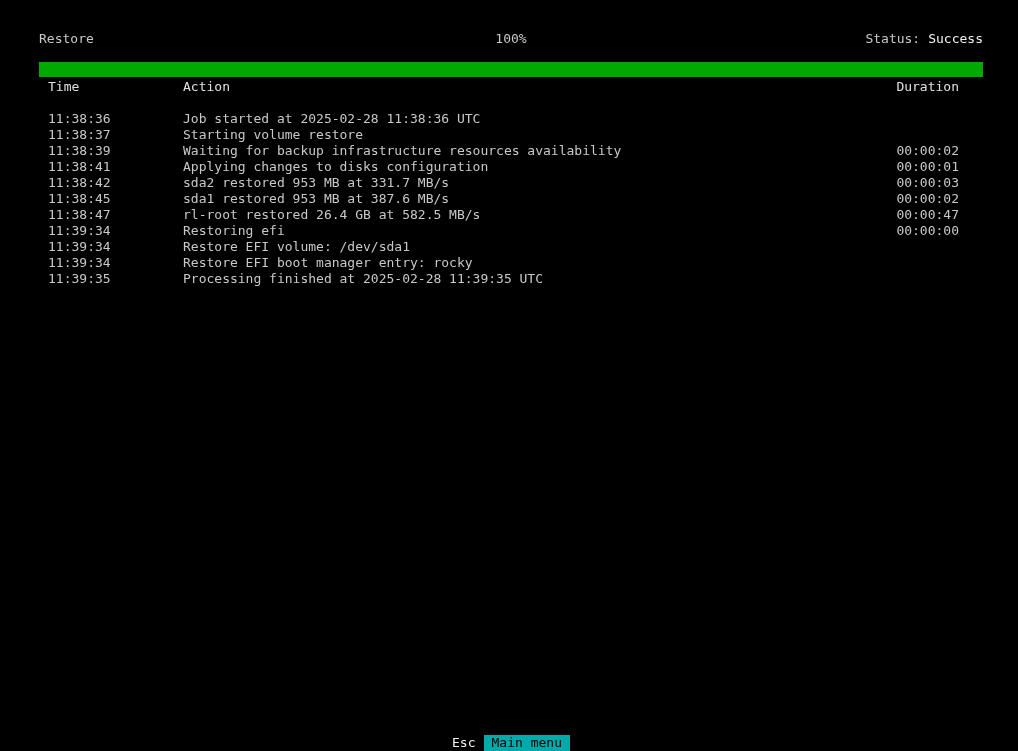 The width and height of the screenshot is (1018, 751). What do you see at coordinates (464, 743) in the screenshot?
I see `shortcut-key: Esc` at bounding box center [464, 743].